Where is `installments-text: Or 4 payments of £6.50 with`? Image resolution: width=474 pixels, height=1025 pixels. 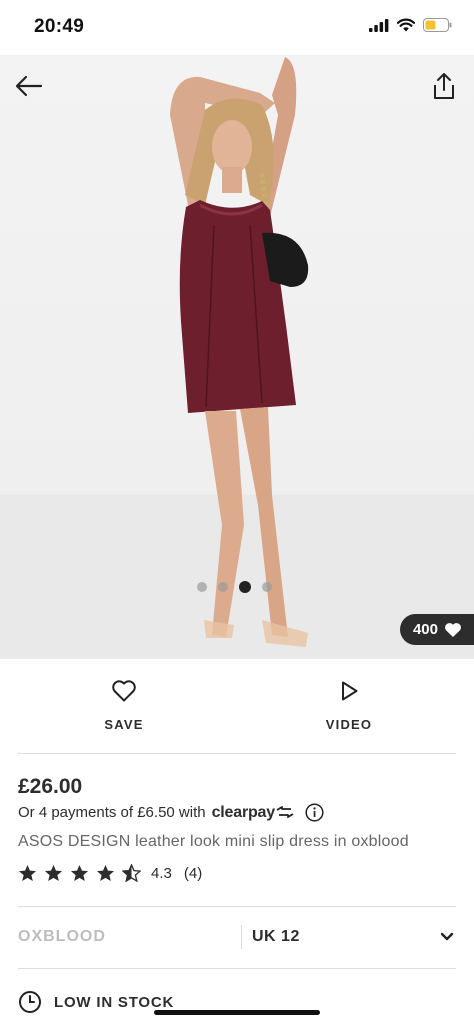
installments-text: Or 4 payments of £6.50 with is located at coordinates (112, 812).